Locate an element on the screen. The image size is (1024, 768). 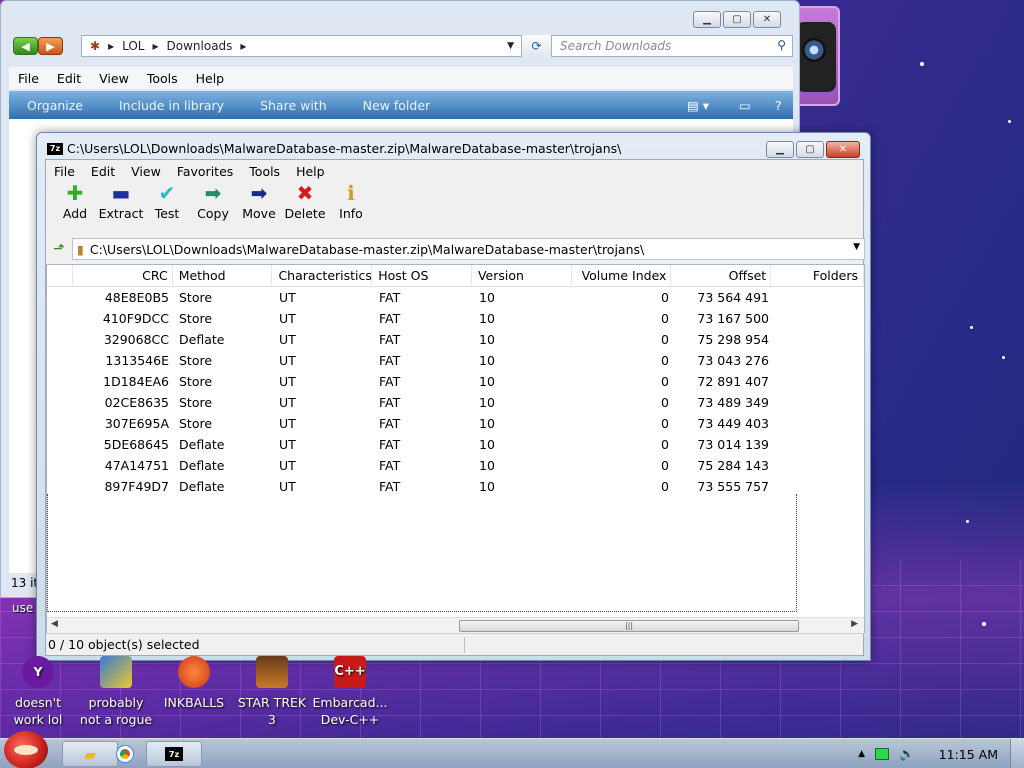
help-icon: ? is located at coordinates (778, 105).